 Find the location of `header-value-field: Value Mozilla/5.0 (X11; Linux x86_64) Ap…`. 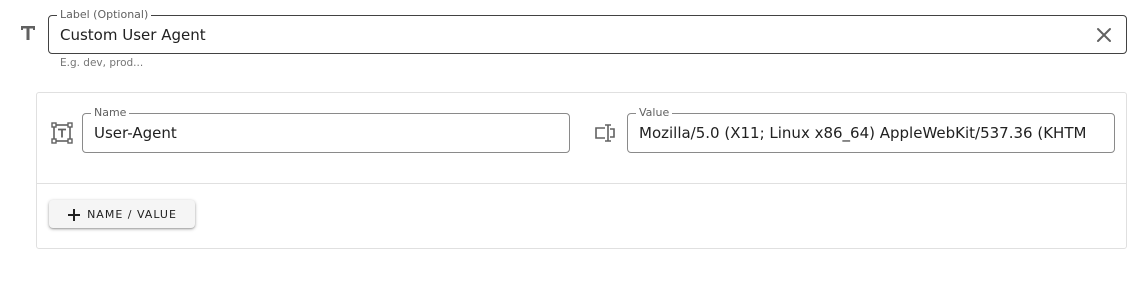

header-value-field: Value Mozilla/5.0 (X11; Linux x86_64) Ap… is located at coordinates (871, 129).